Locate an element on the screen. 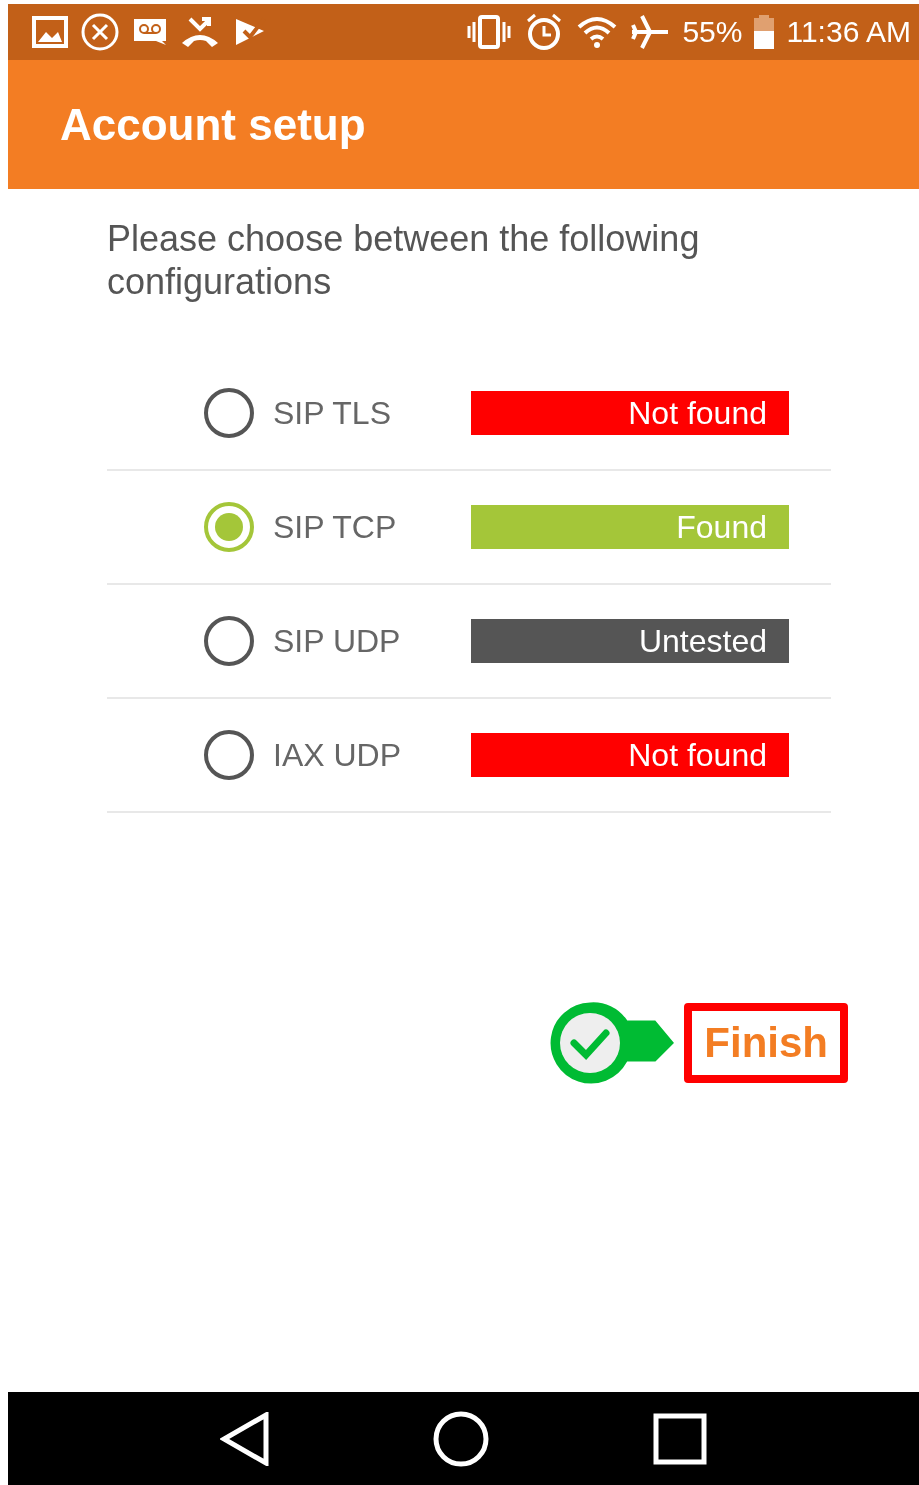 Image resolution: width=919 pixels, height=1485 pixels. app-bar-title: Account setup is located at coordinates (213, 124).